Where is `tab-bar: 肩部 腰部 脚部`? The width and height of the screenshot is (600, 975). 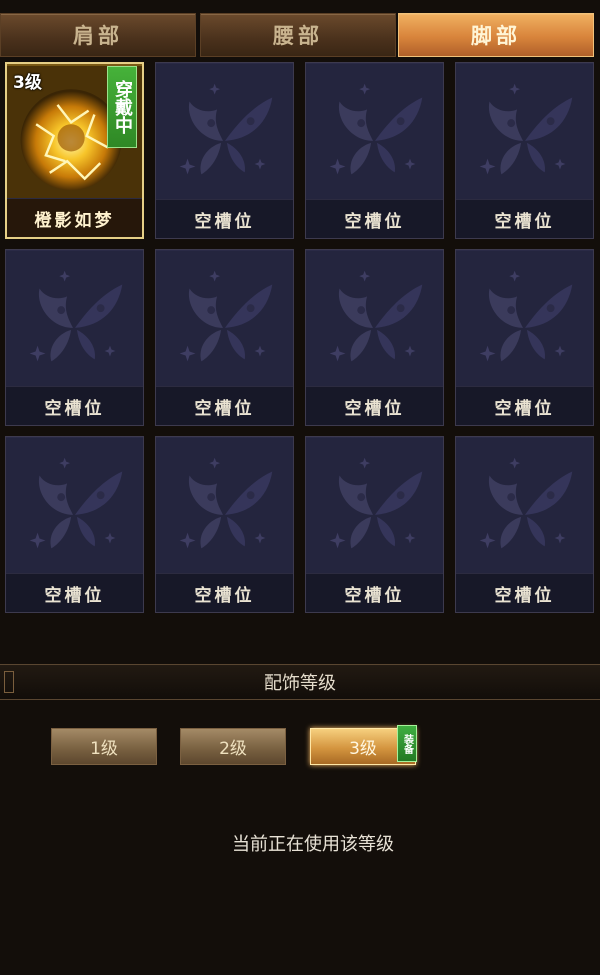
tab-bar: 肩部 腰部 脚部 is located at coordinates (300, 36).